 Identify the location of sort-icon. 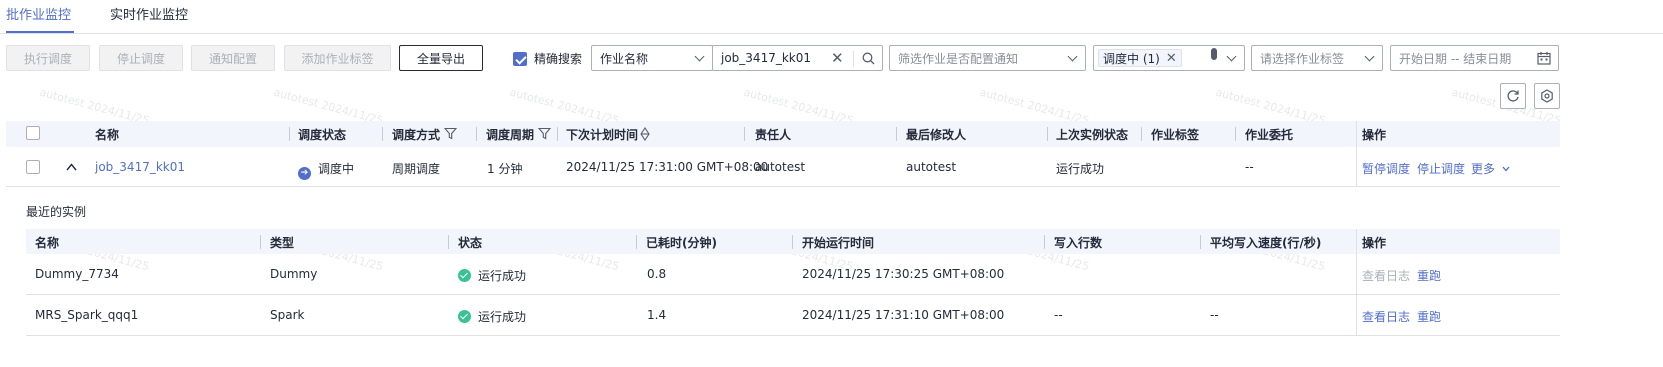
(645, 134).